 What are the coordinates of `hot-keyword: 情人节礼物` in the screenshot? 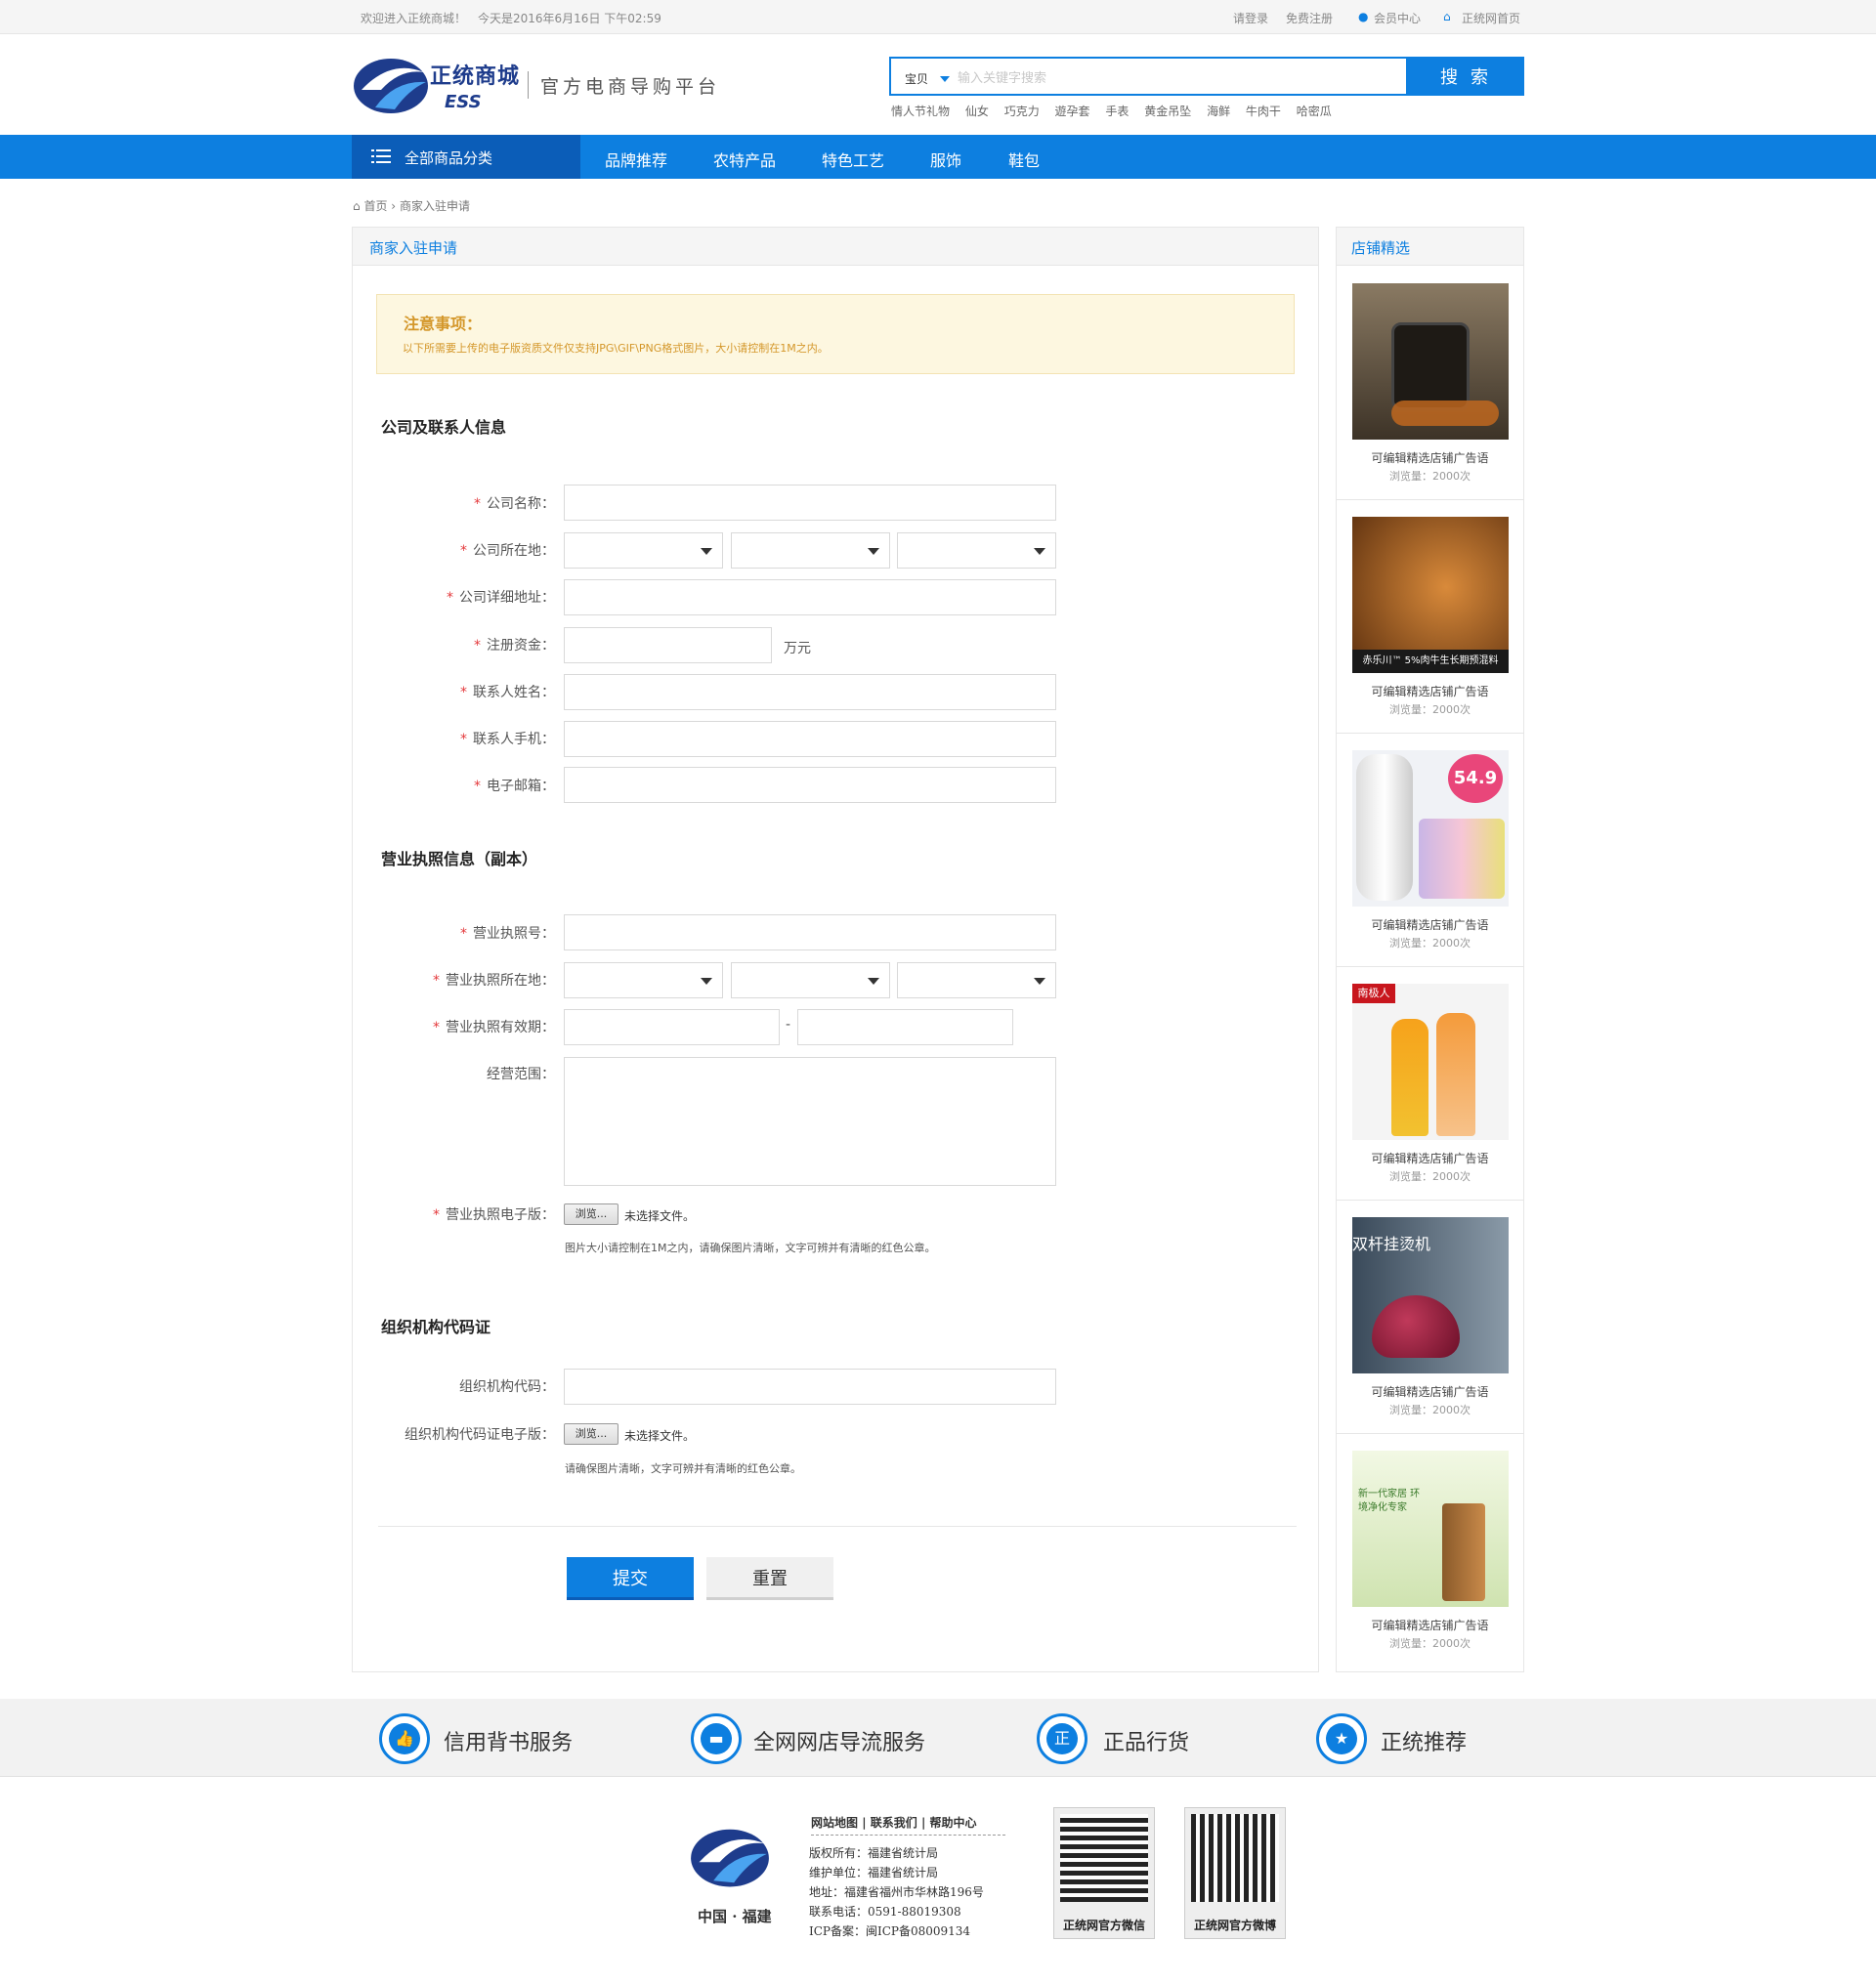 It's located at (920, 111).